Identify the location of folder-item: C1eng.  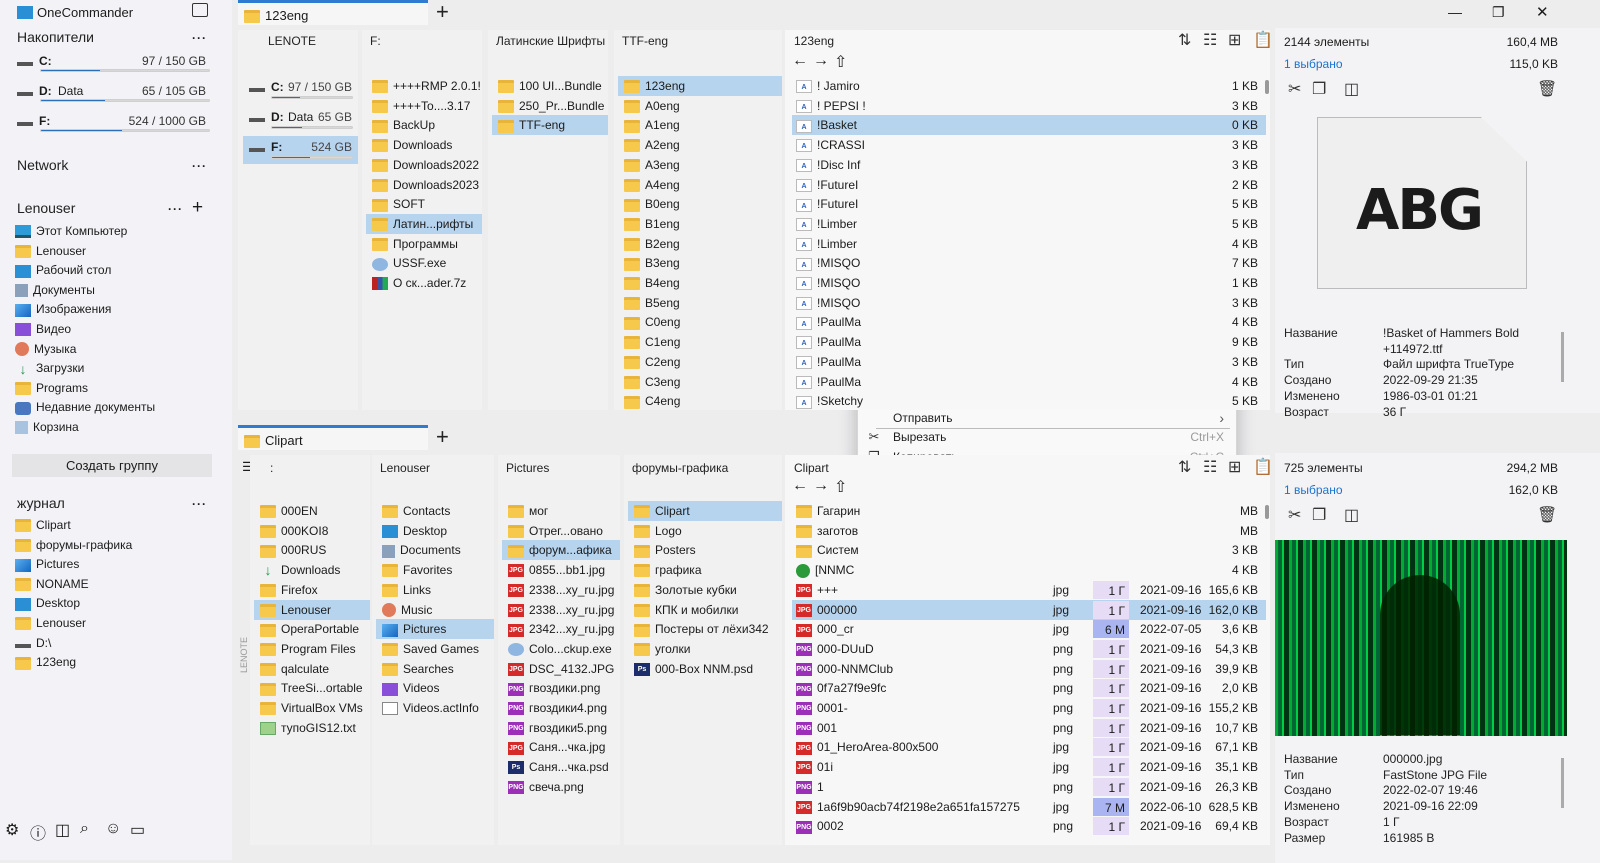
(700, 342).